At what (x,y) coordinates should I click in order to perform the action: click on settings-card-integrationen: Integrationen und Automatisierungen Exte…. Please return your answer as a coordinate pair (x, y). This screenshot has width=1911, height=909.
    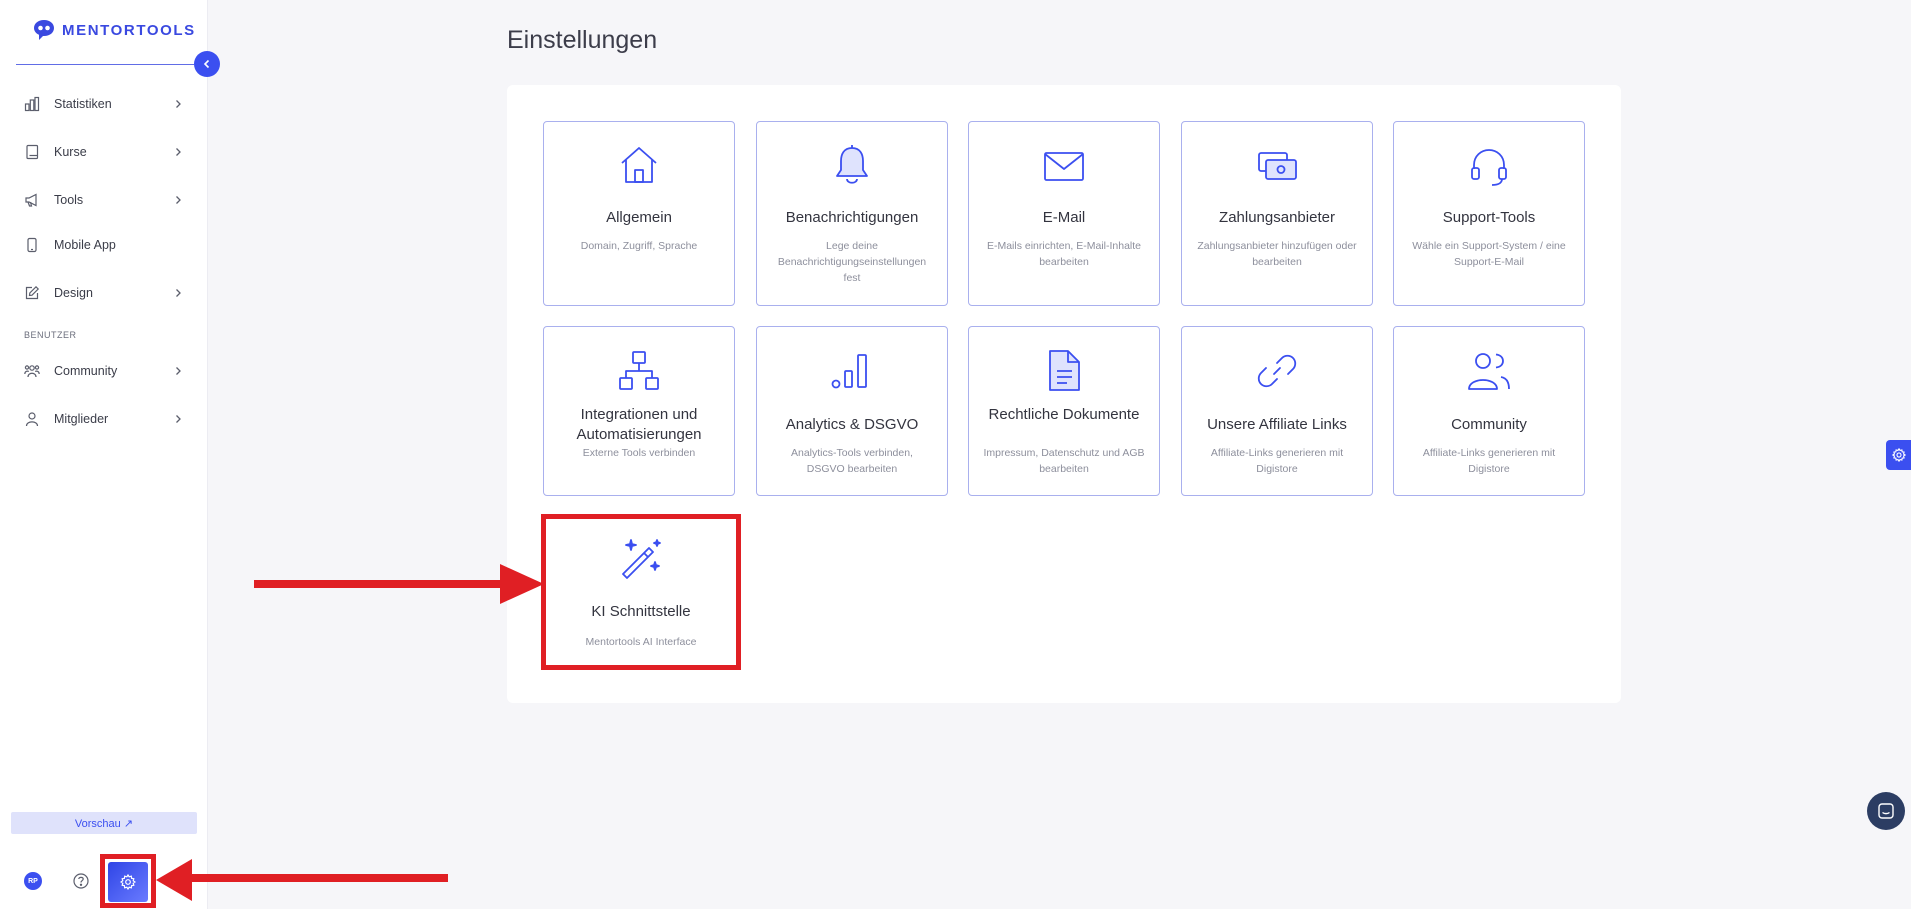
    Looking at the image, I should click on (639, 411).